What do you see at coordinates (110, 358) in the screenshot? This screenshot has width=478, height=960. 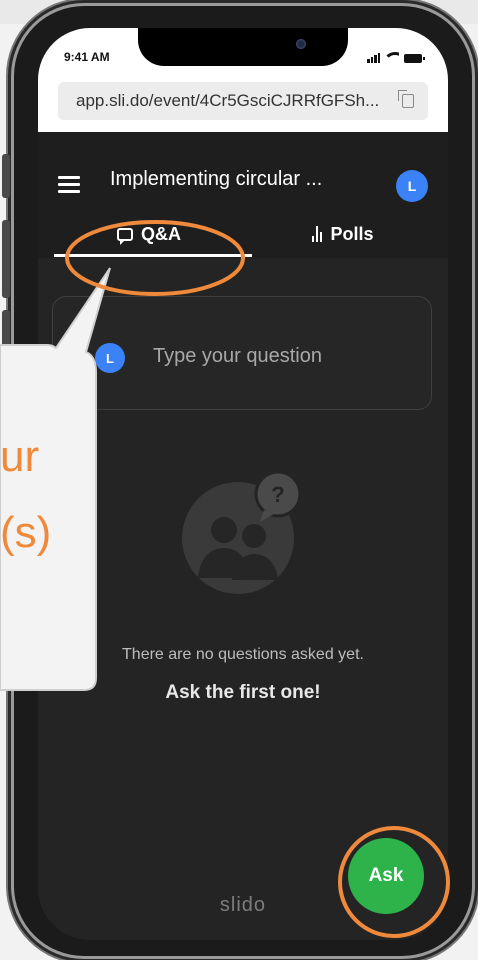 I see `input-avatar: L` at bounding box center [110, 358].